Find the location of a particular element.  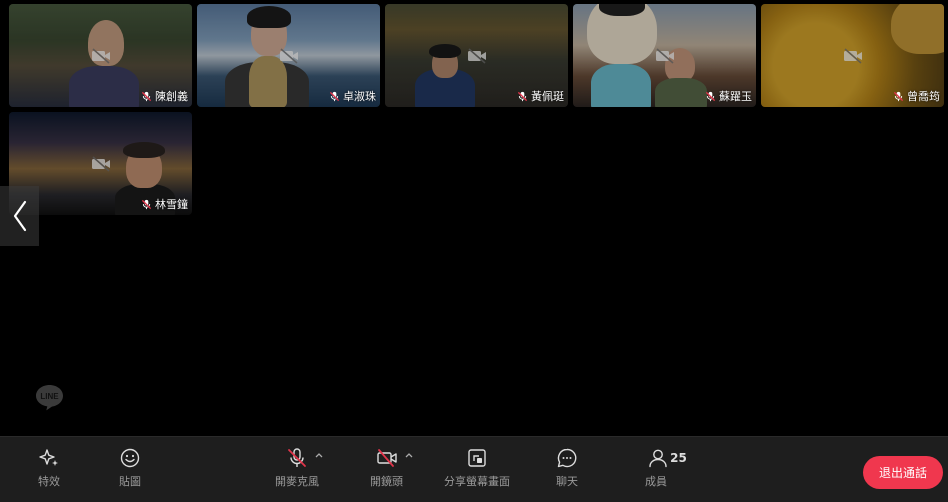

participant-name-label: 卓淑珠 is located at coordinates (352, 96).